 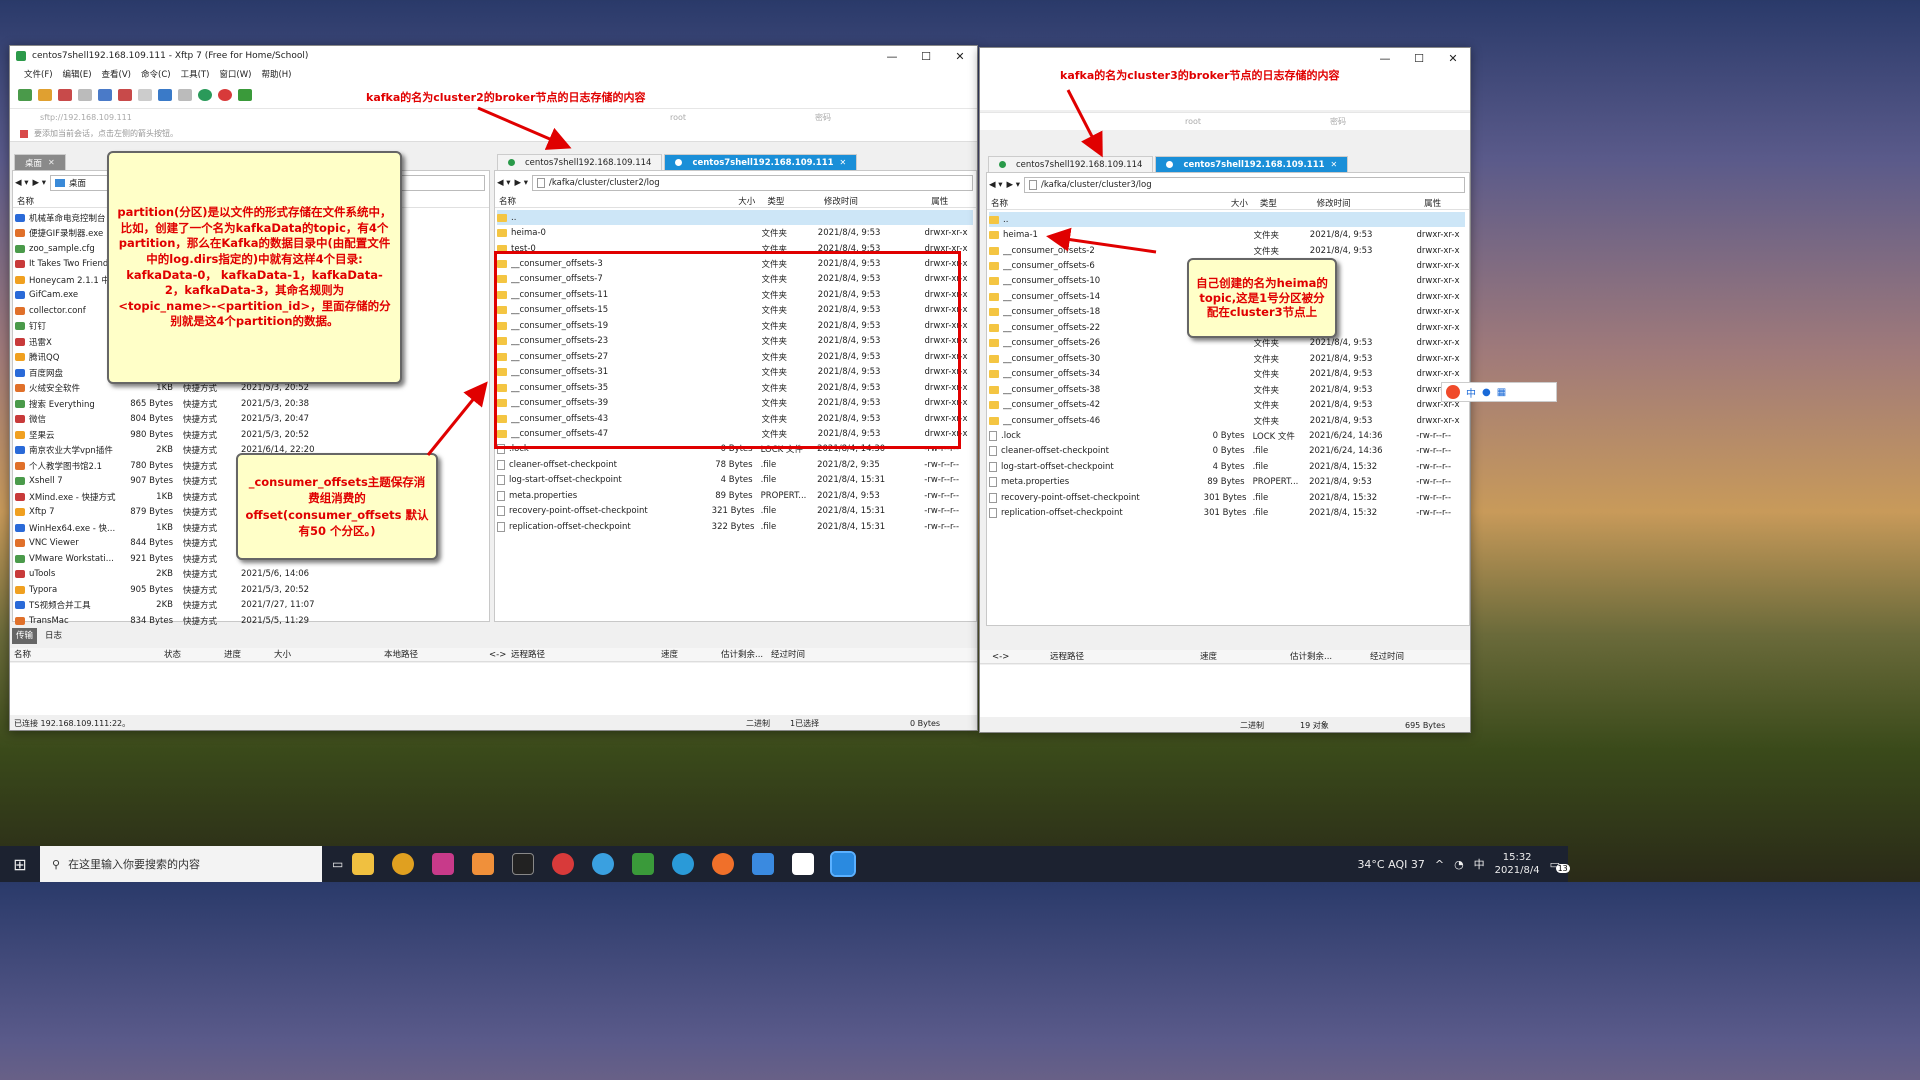 What do you see at coordinates (165, 95) in the screenshot?
I see `transfer-icon` at bounding box center [165, 95].